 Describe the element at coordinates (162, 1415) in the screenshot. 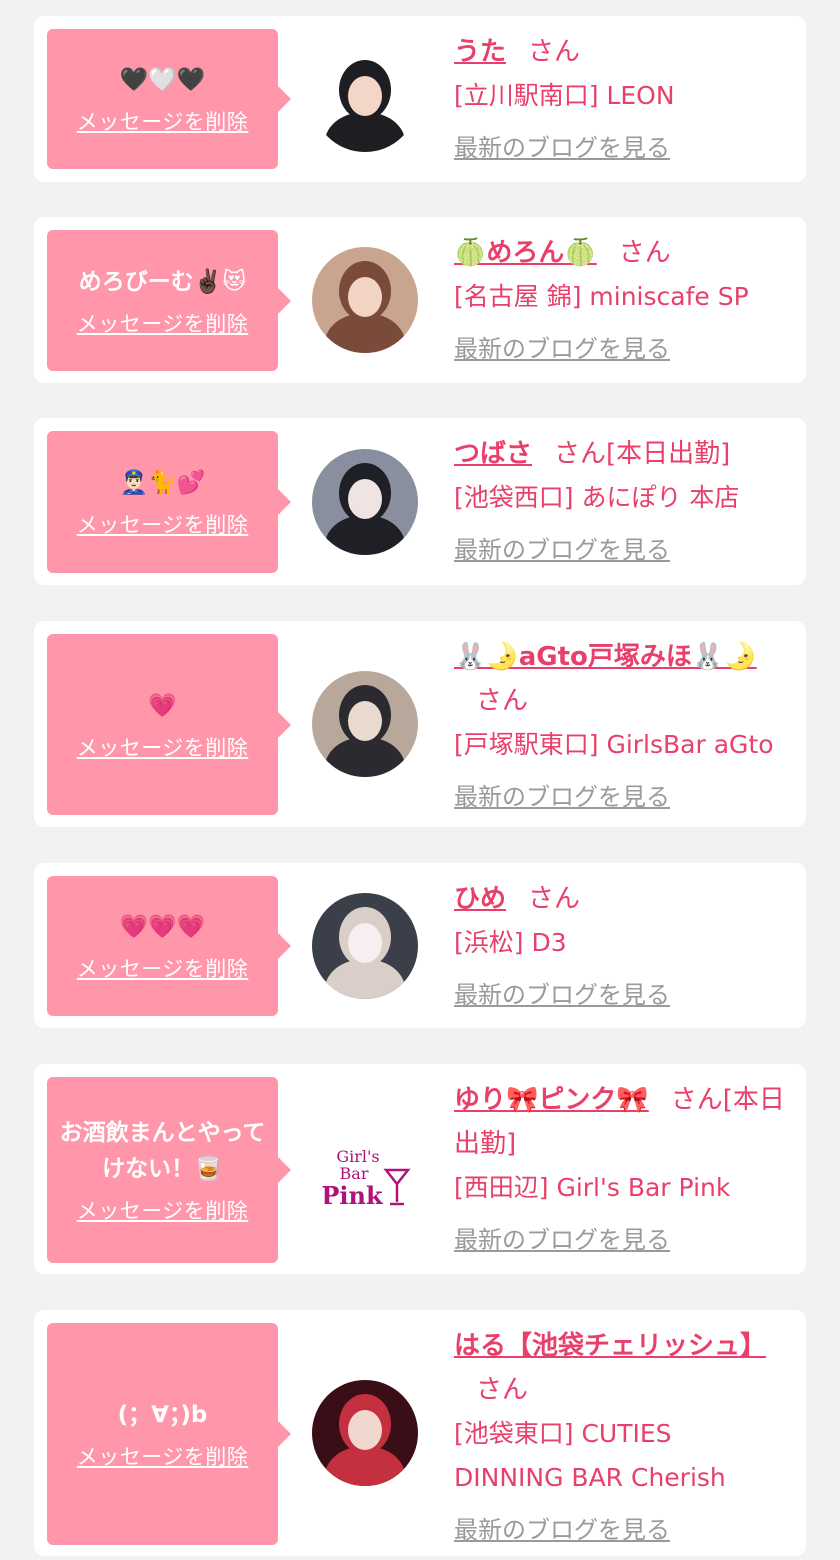

I see `message-text: (；∀；)b` at that location.